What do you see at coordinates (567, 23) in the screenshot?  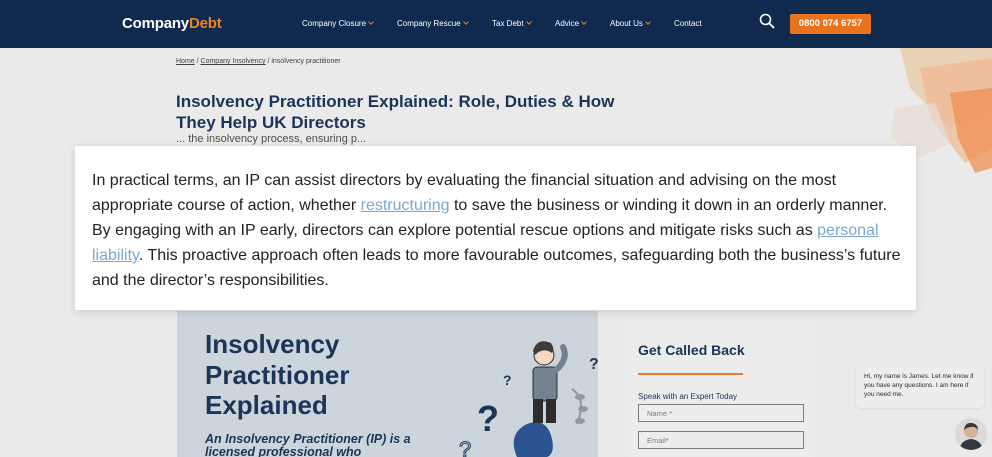 I see `nav-label: Advice` at bounding box center [567, 23].